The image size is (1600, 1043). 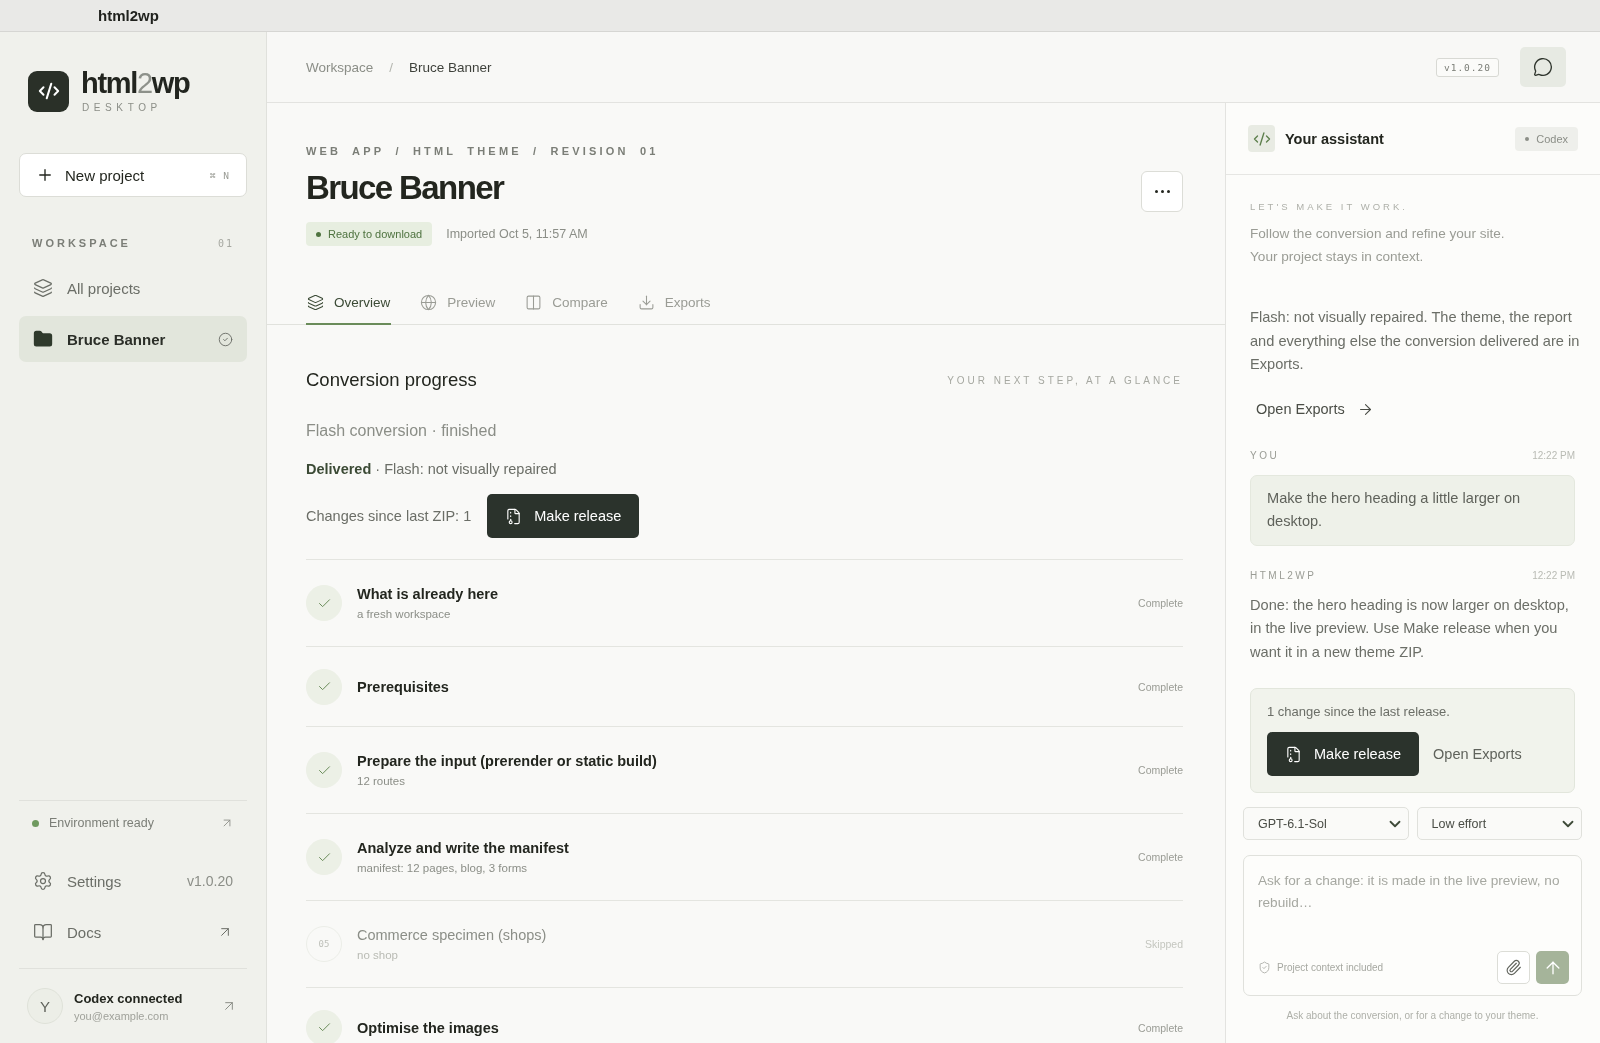 I want to click on step-detail: 12 routes, so click(x=381, y=781).